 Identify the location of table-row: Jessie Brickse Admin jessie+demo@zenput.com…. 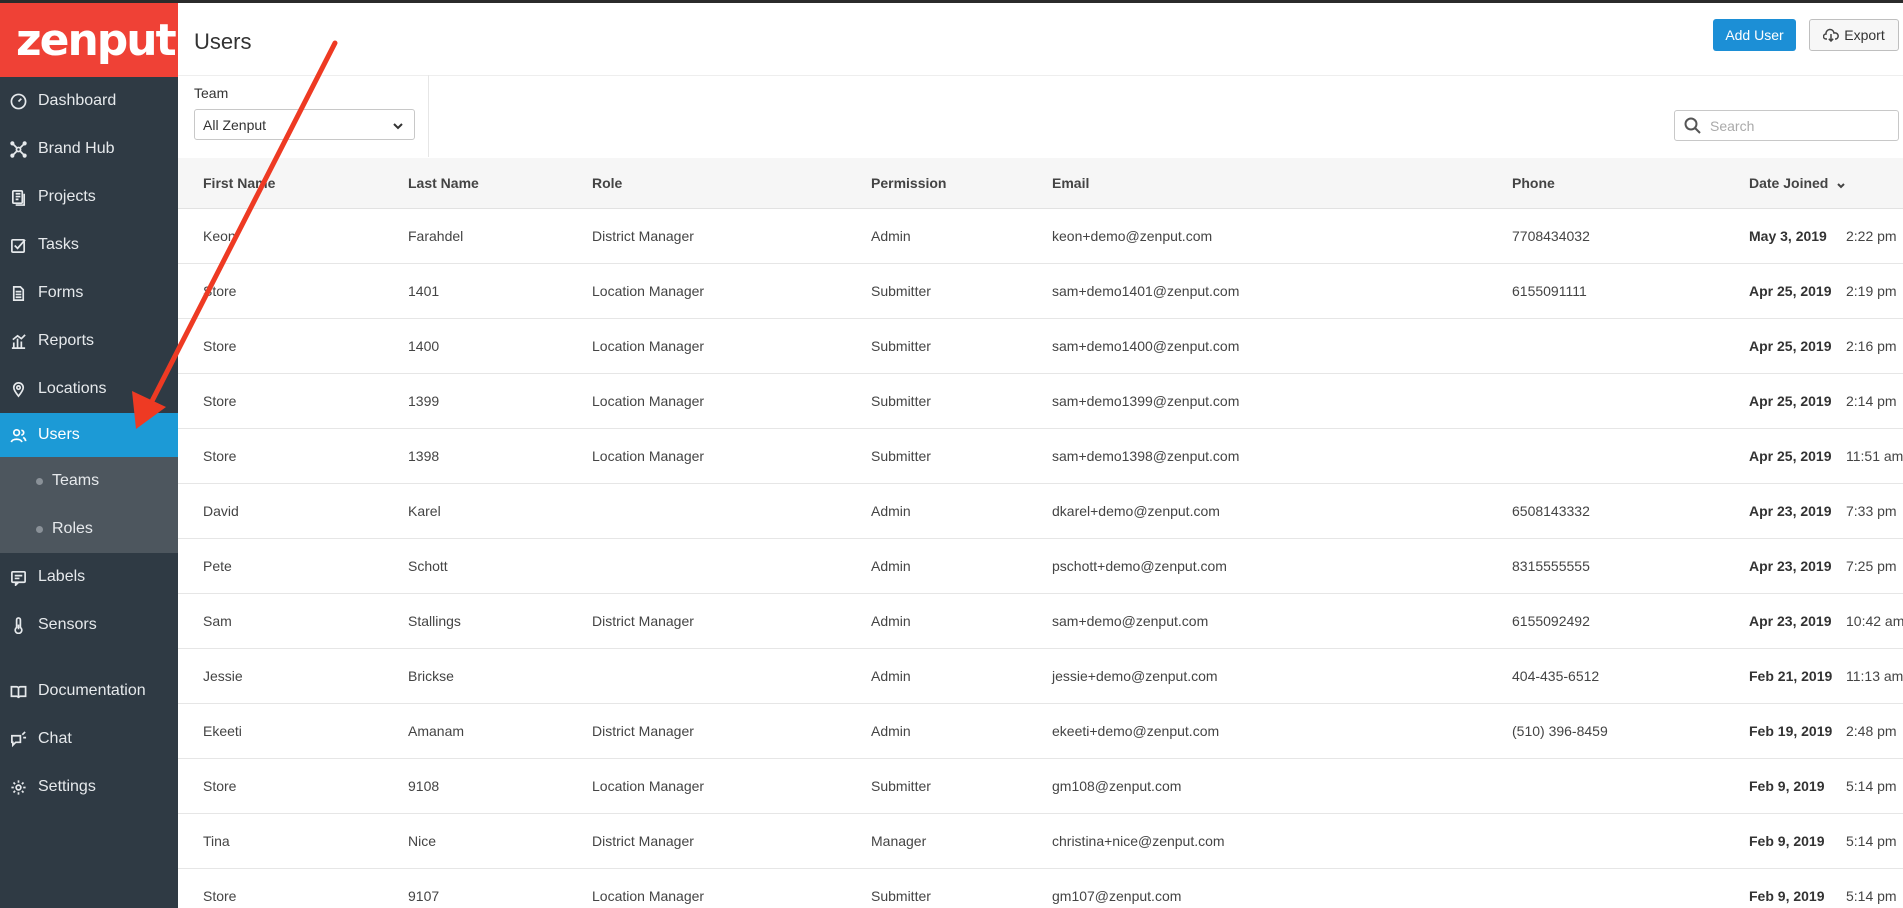
(1040, 676).